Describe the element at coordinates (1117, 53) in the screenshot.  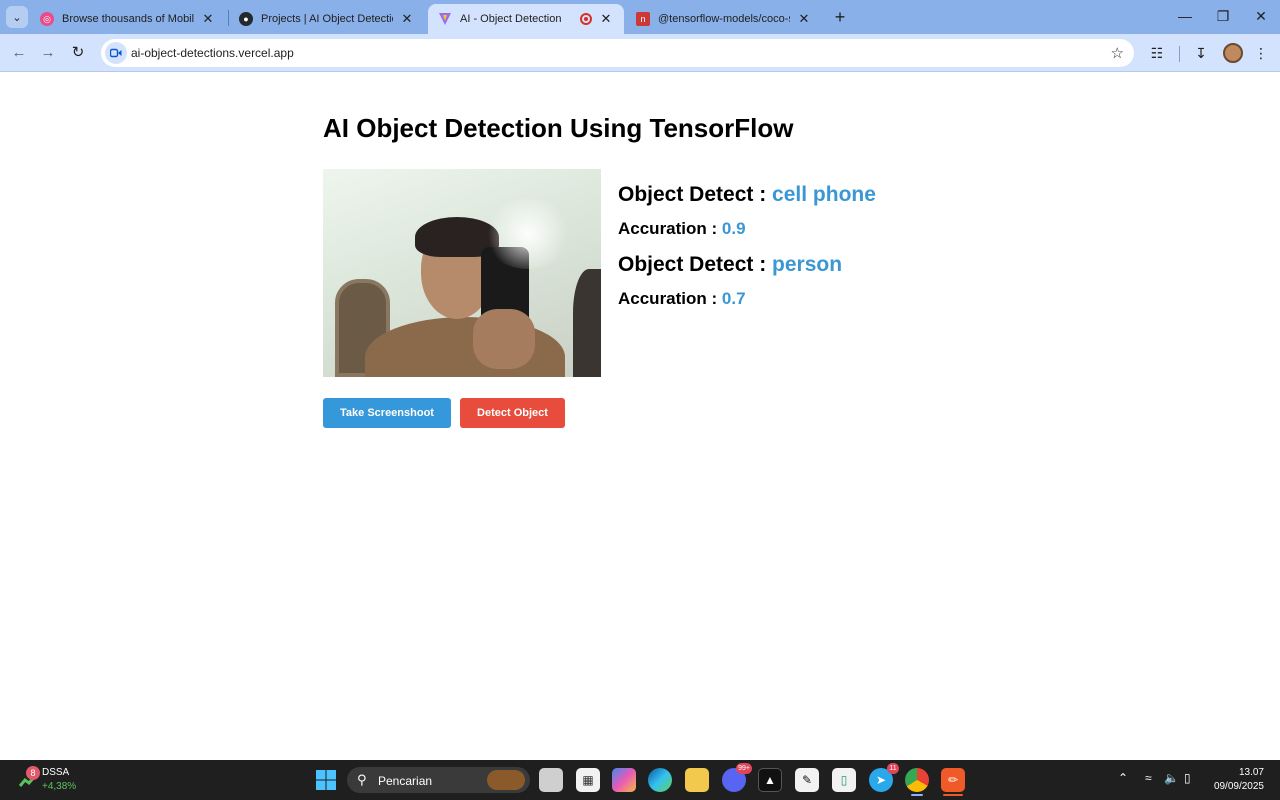
I see `bookmark-star-icon: ☆` at that location.